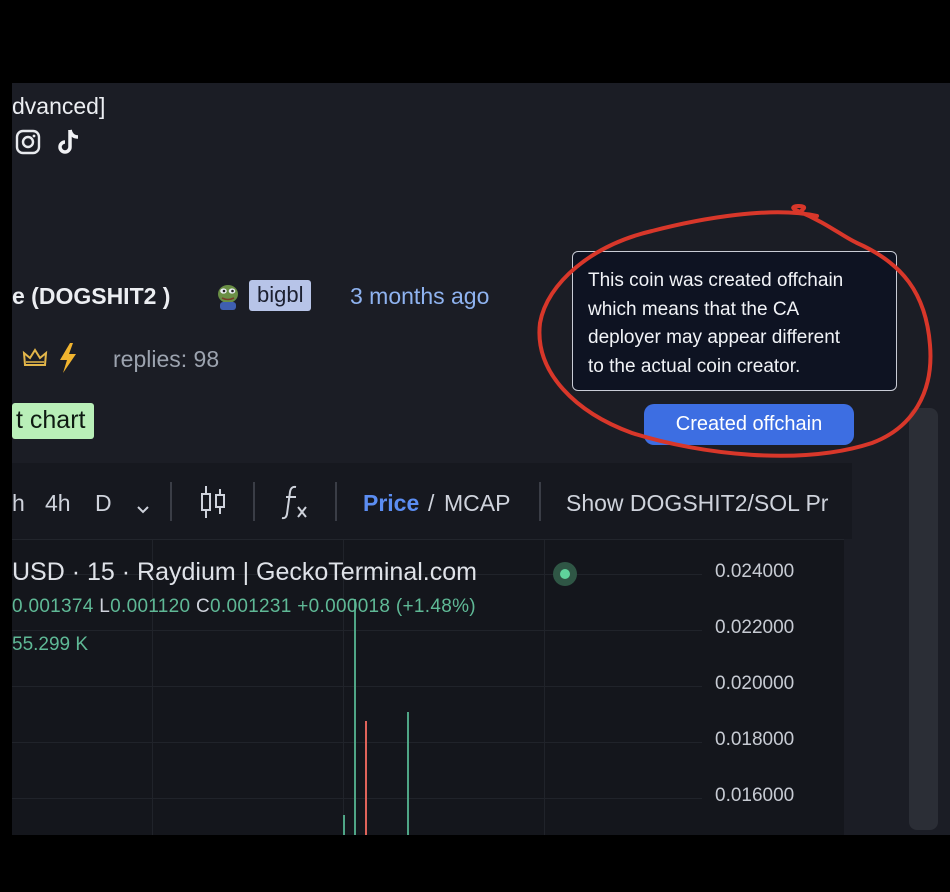 Image resolution: width=950 pixels, height=892 pixels. I want to click on show-pair-toggle: Show DOGSHIT2/SOL Pr, so click(697, 503).